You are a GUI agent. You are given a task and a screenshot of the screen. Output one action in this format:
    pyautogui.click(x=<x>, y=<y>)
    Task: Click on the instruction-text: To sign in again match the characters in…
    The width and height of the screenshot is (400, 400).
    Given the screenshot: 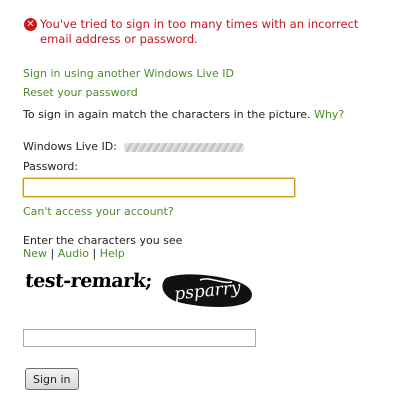 What is the action you would take?
    pyautogui.click(x=167, y=114)
    